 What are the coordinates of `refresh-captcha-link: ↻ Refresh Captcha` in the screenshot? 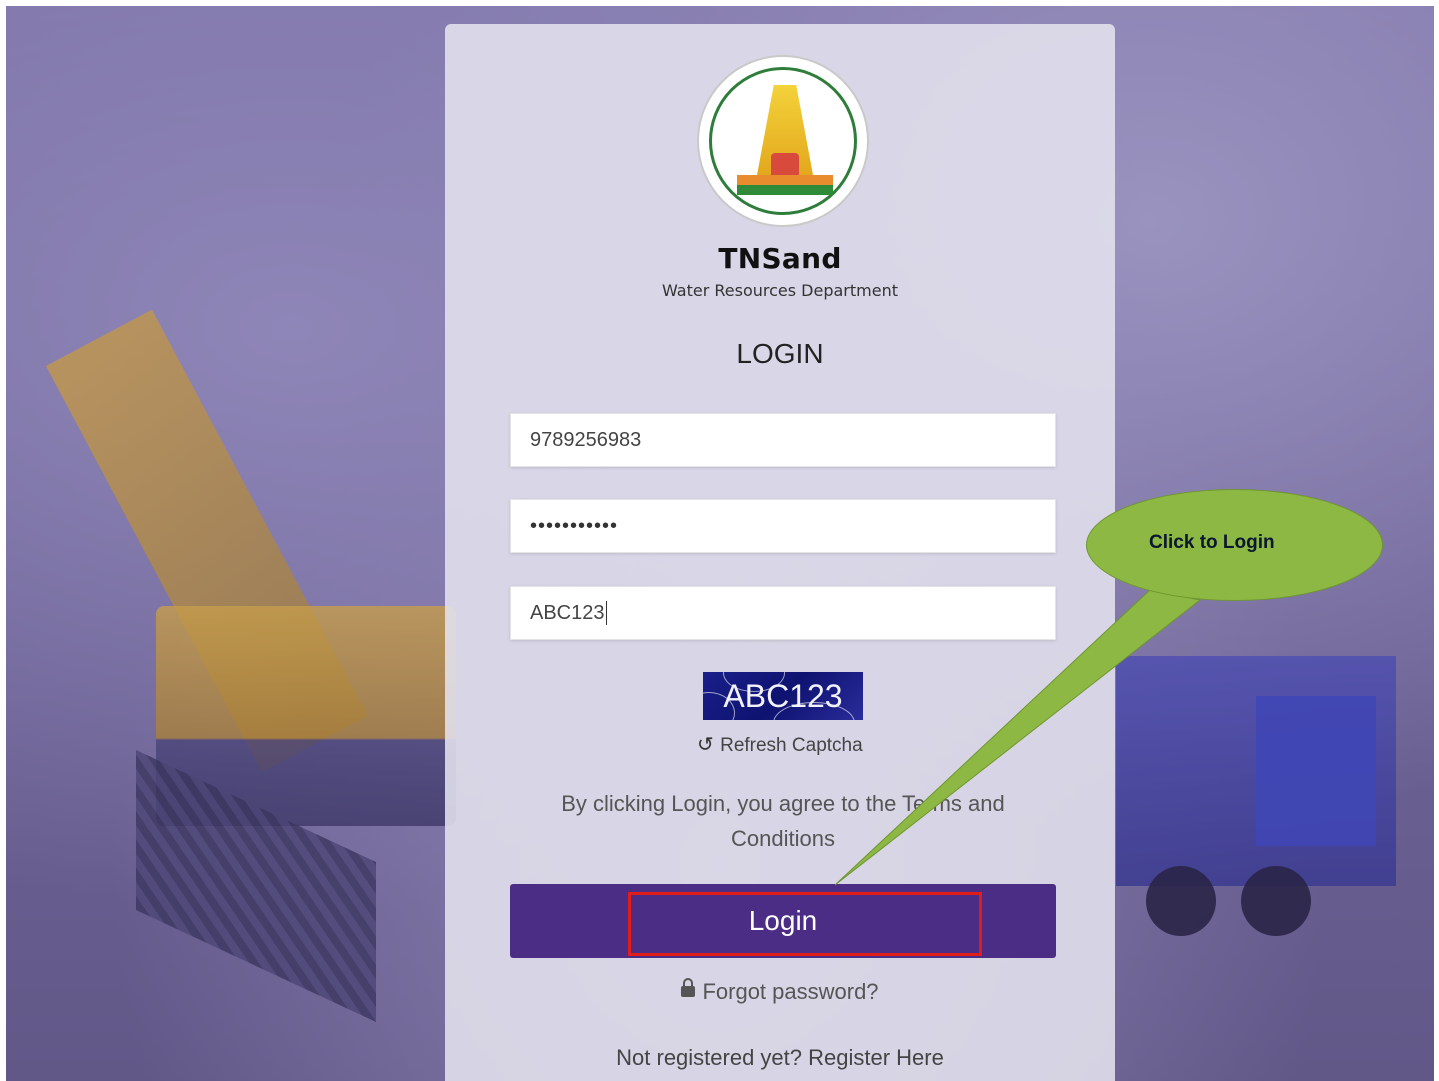 It's located at (780, 744).